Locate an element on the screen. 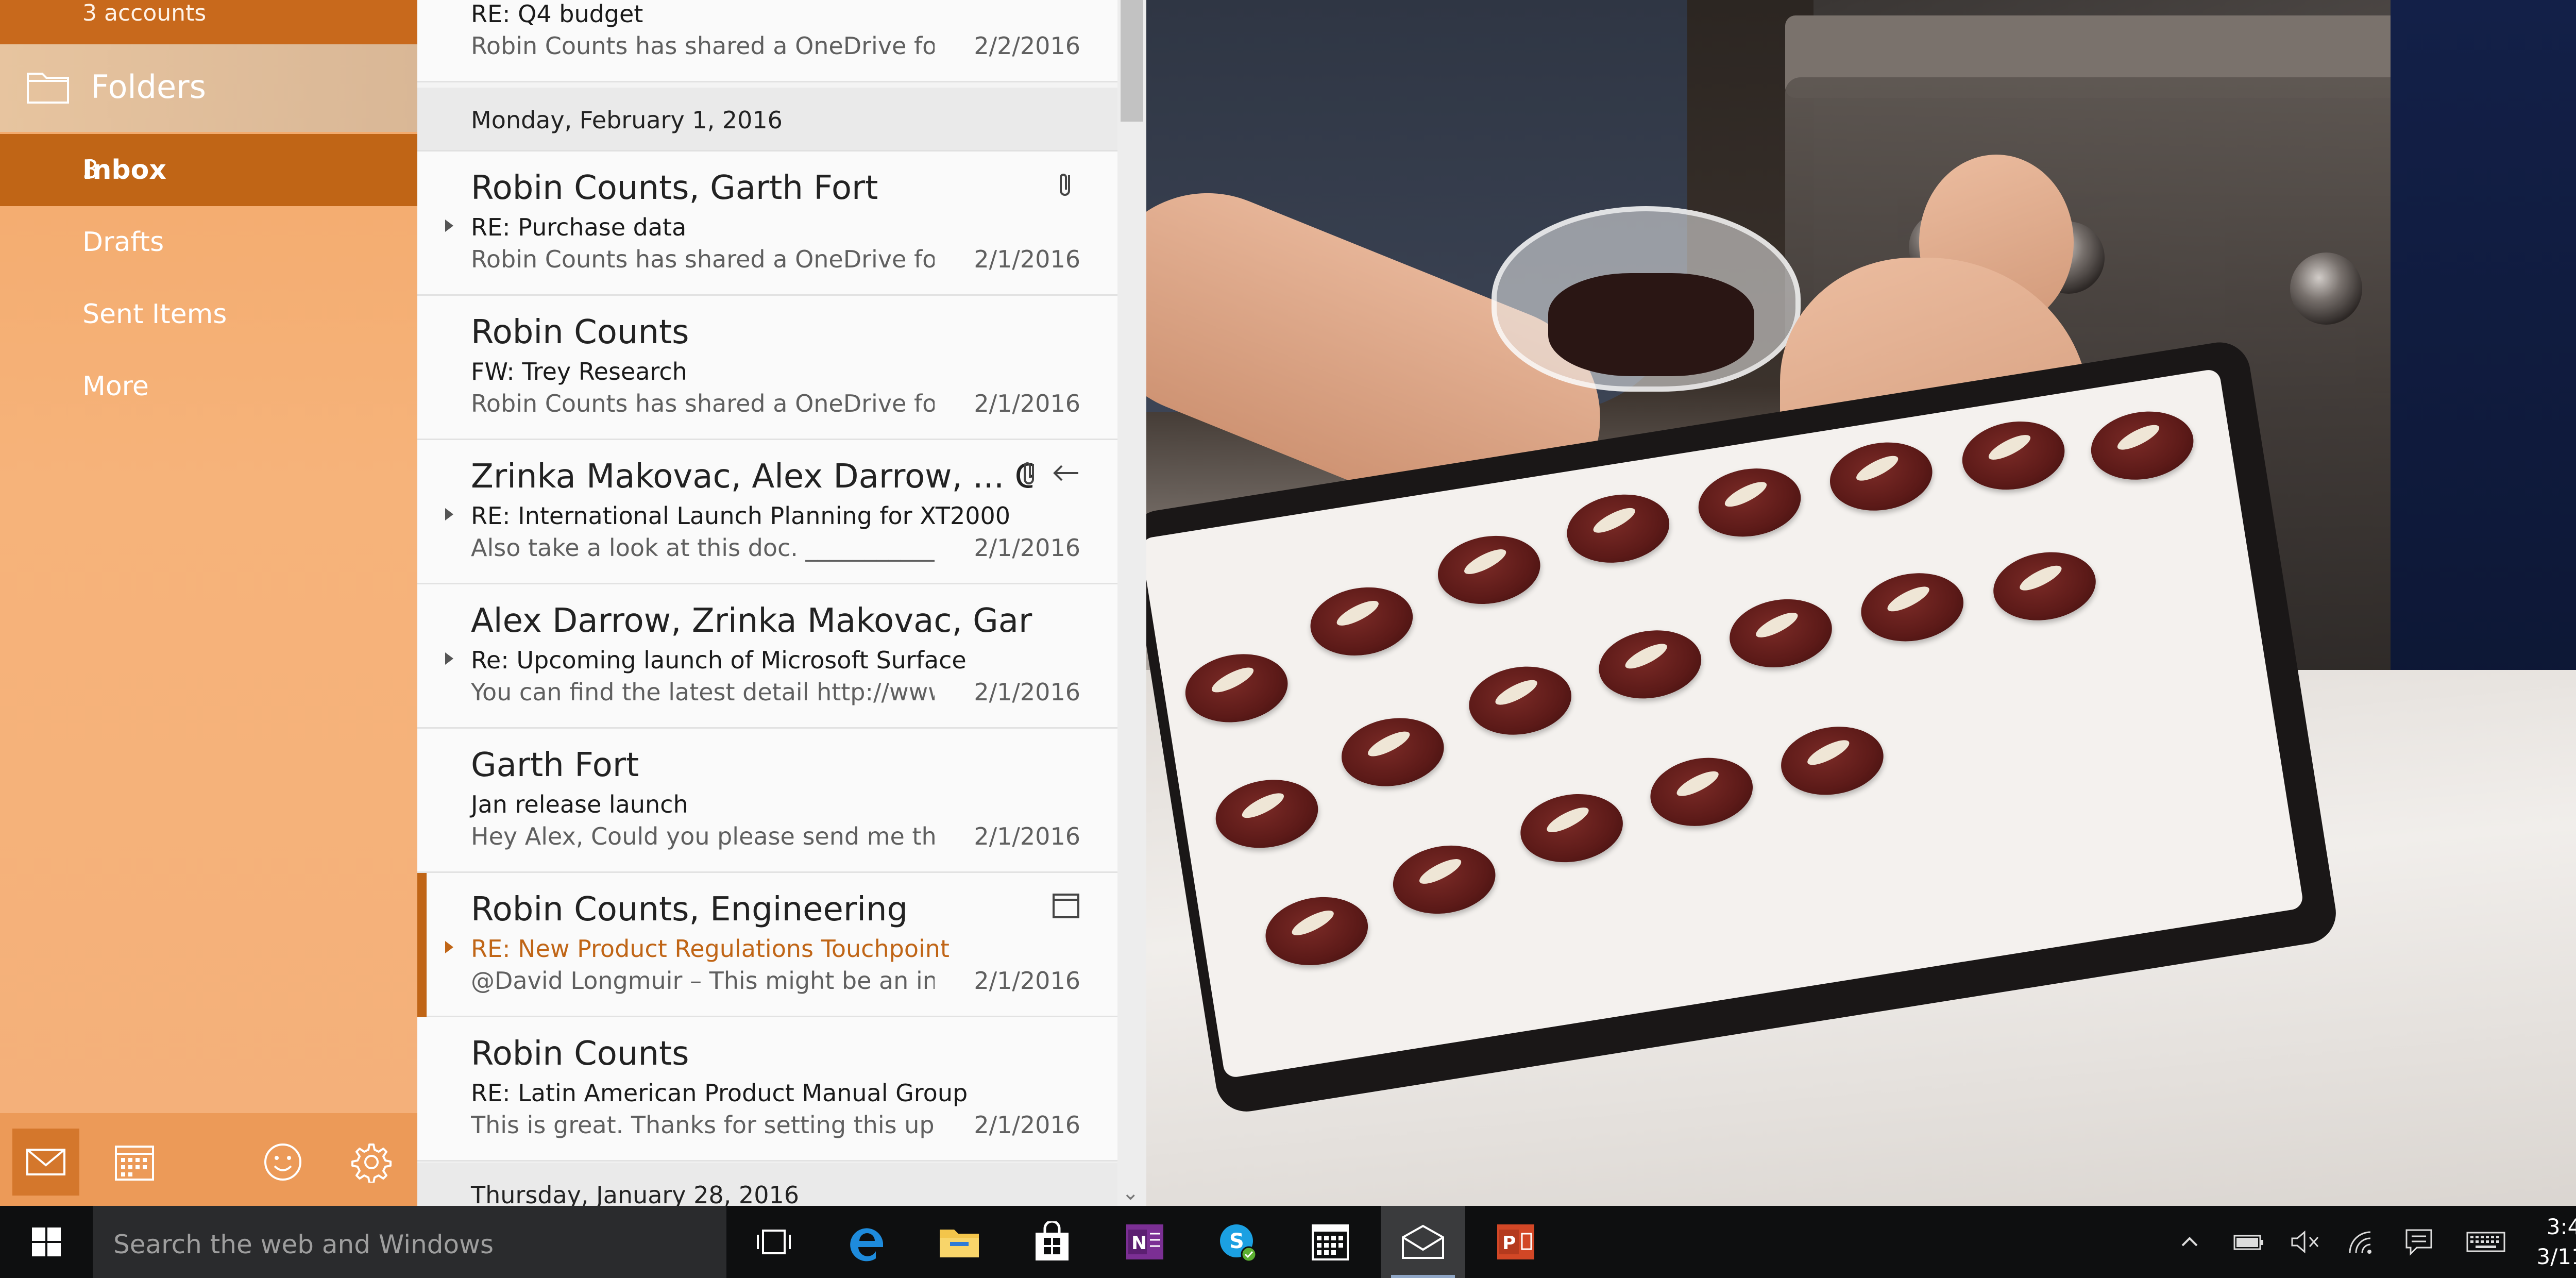 This screenshot has width=2576, height=1278. battery-button is located at coordinates (2249, 1242).